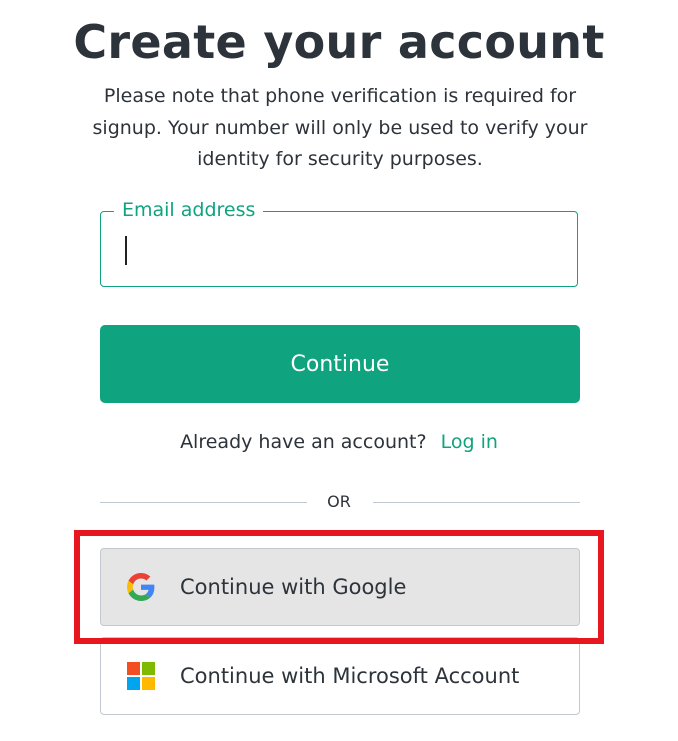  Describe the element at coordinates (339, 587) in the screenshot. I see `highlight-annotation-box` at that location.